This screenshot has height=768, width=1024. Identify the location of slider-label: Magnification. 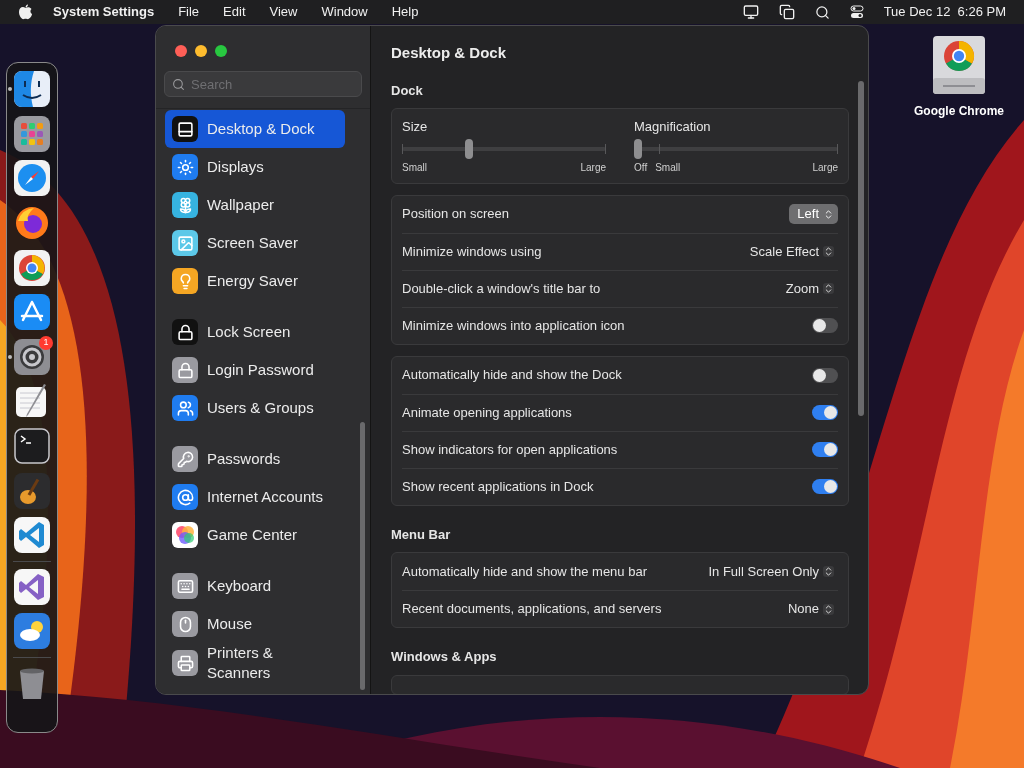
(673, 127).